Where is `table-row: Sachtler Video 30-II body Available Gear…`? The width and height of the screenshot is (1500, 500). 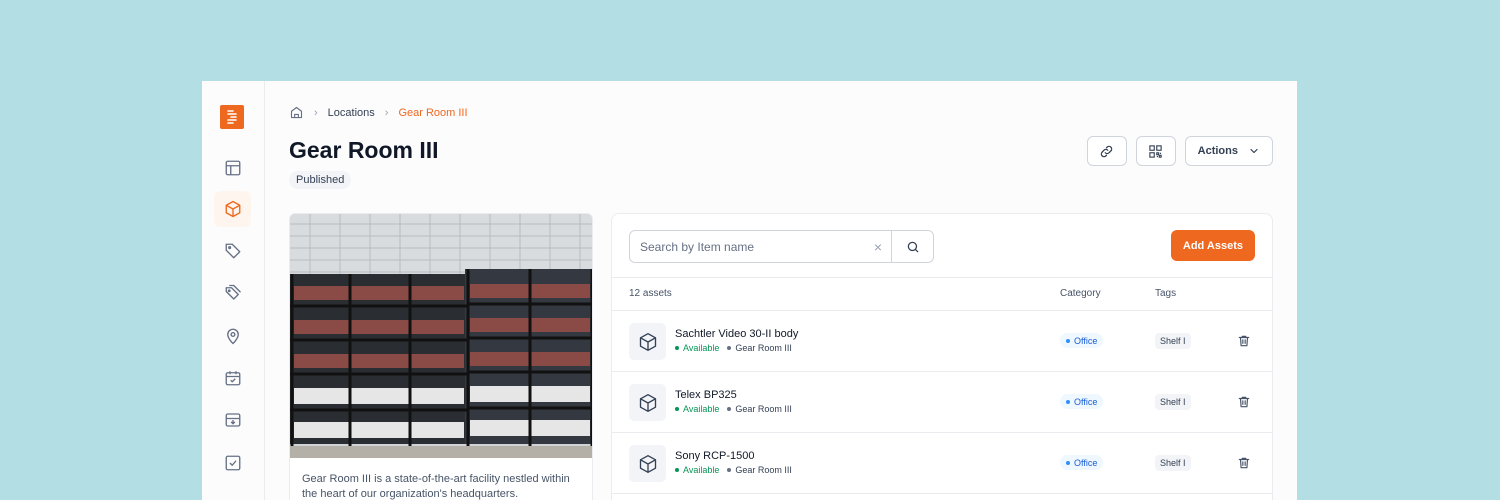
table-row: Sachtler Video 30-II body Available Gear… is located at coordinates (942, 341).